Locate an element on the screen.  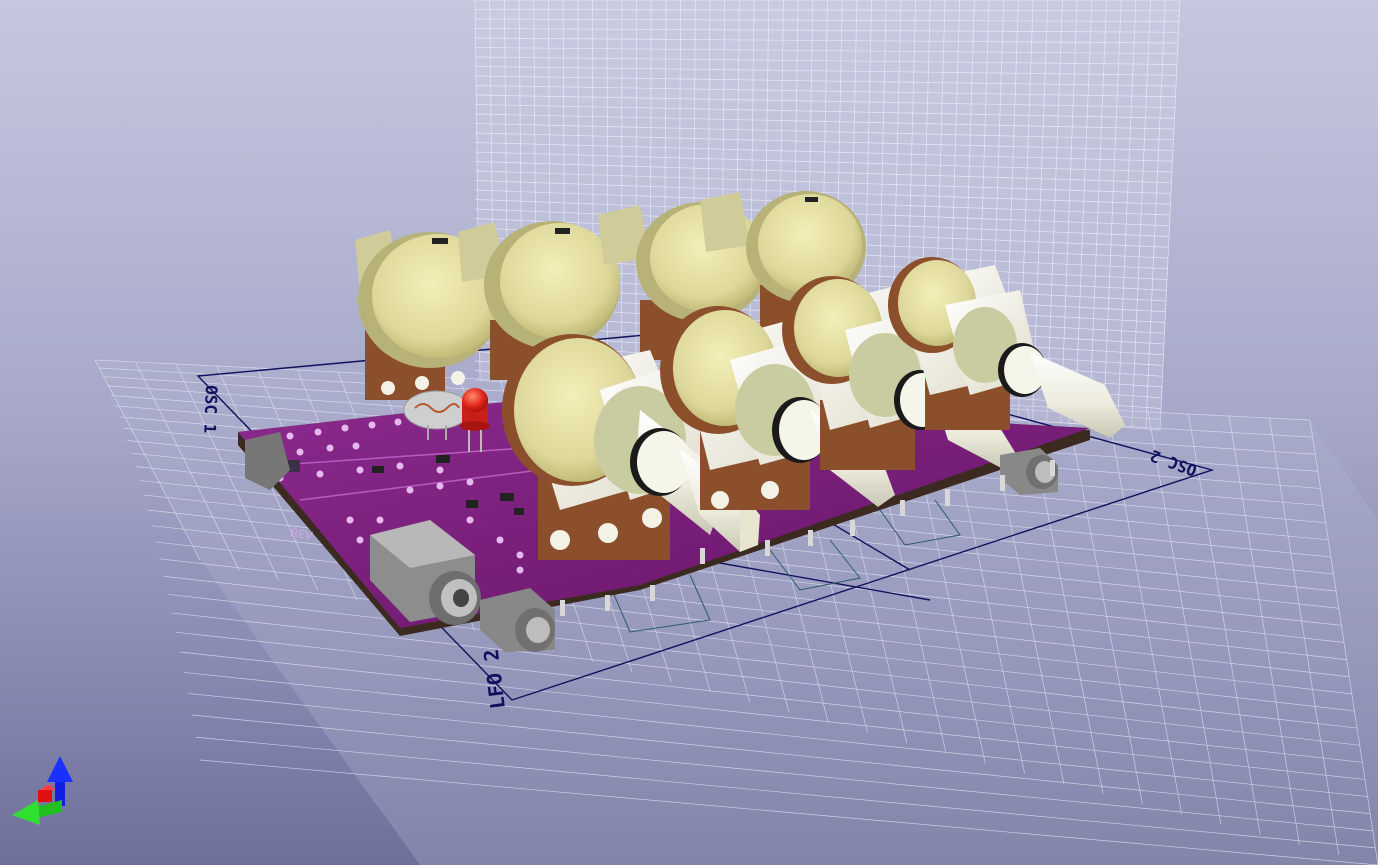
label-osc1: OSC 1 is located at coordinates (210, 409).